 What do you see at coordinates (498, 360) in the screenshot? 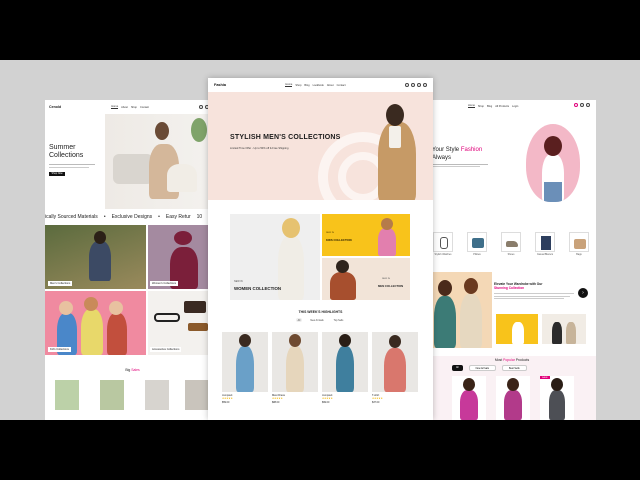
I see `popular-prefix: Most` at bounding box center [498, 360].